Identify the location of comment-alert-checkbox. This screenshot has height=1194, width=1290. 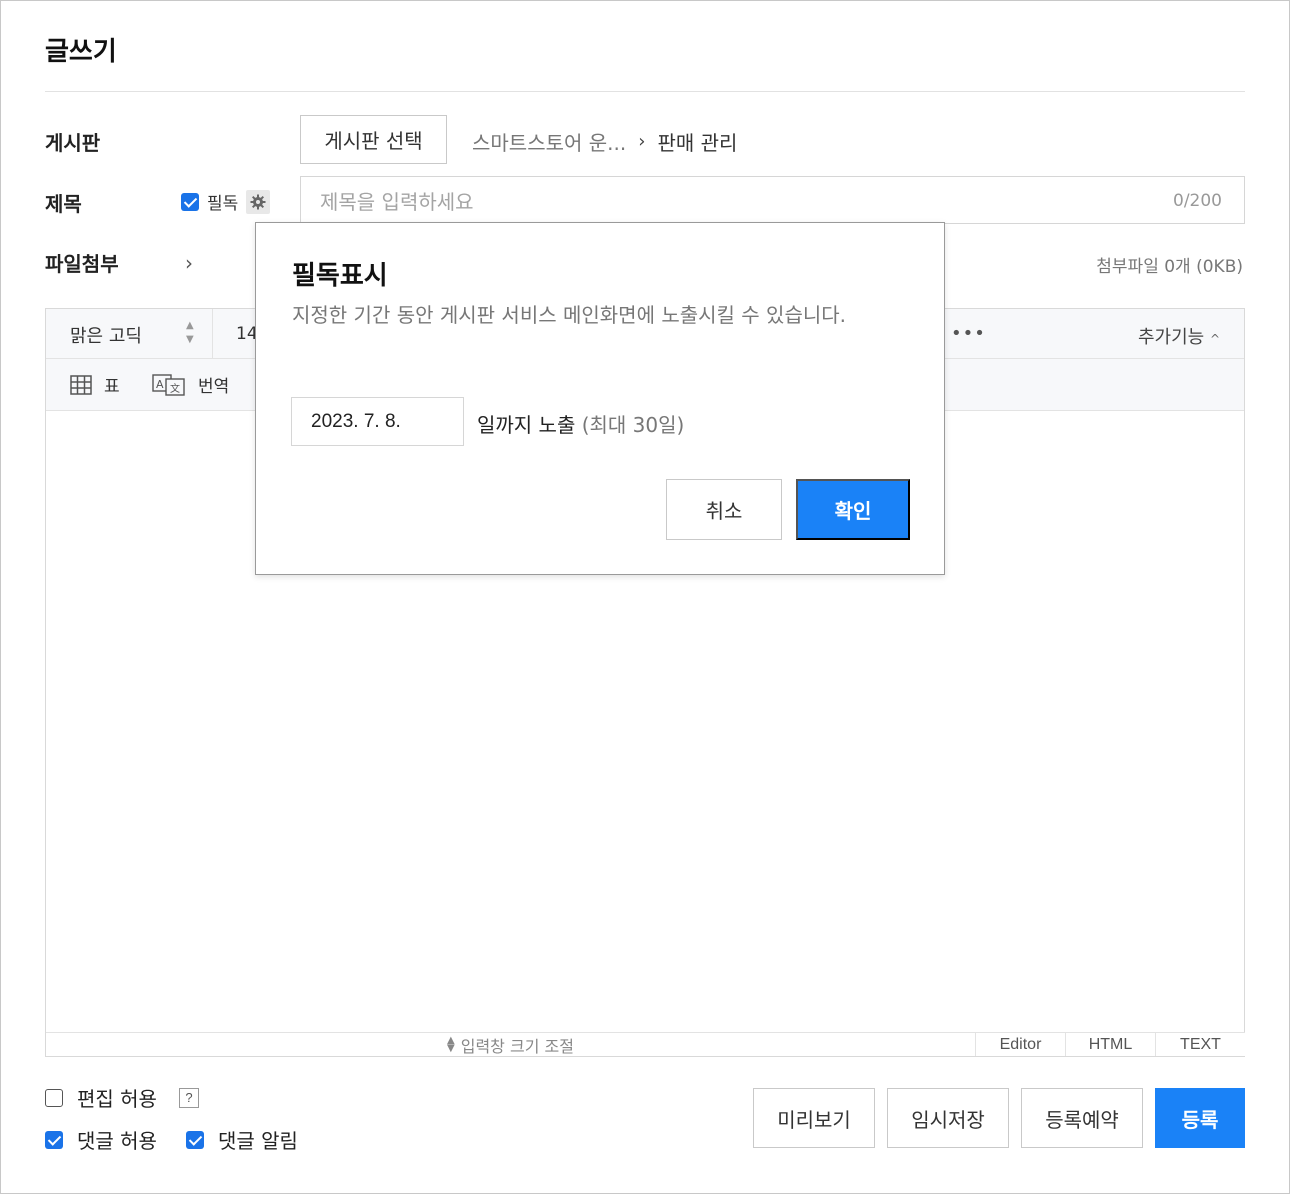
(195, 1139).